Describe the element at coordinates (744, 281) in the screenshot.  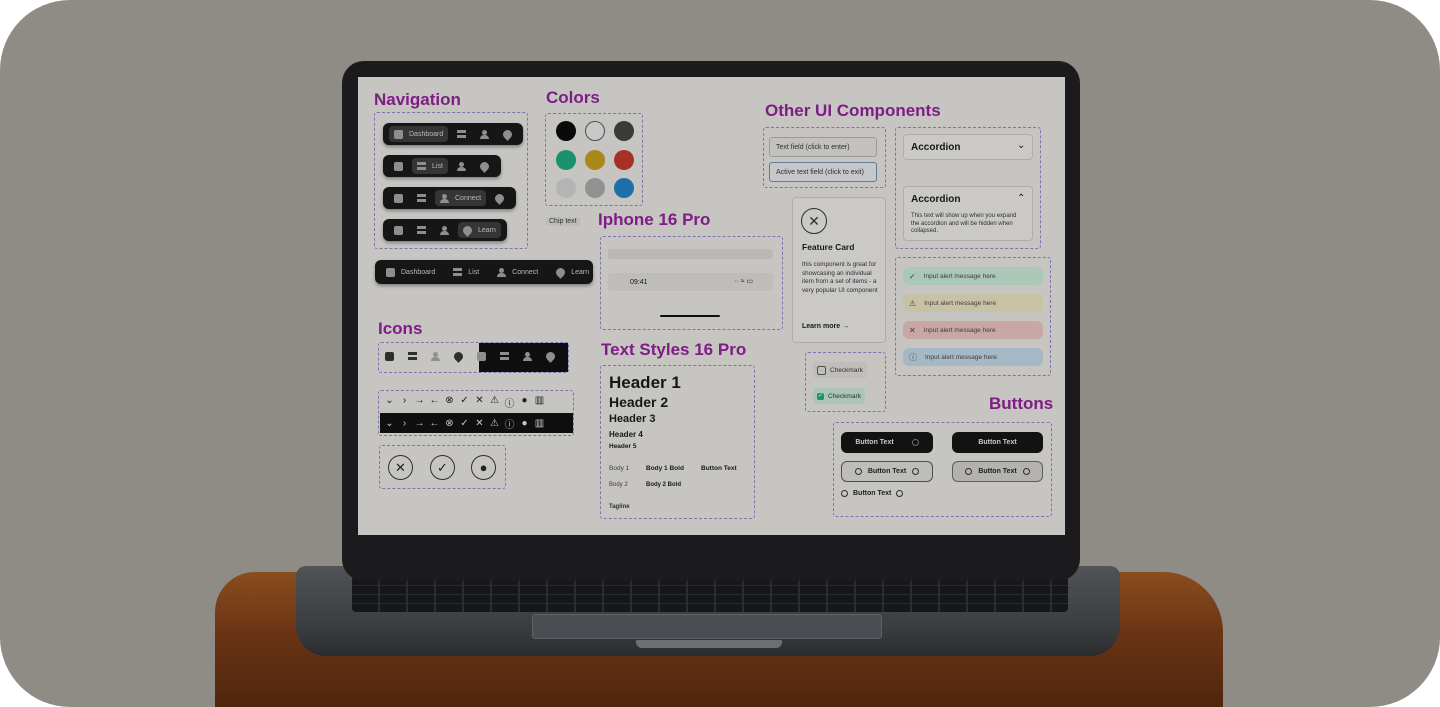
I see `signal-icon: ·· ≈ ▭` at that location.